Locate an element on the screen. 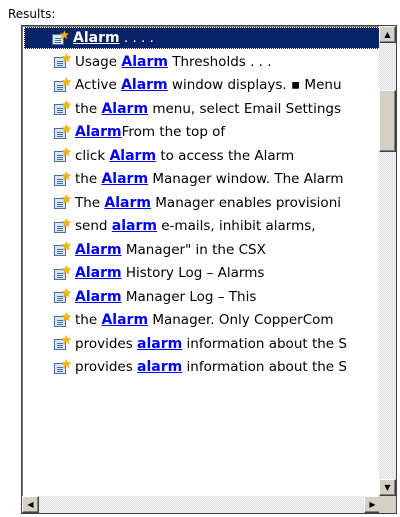 The image size is (400, 517). result-row: ★ Alarm History Log – Alarms is located at coordinates (203, 273).